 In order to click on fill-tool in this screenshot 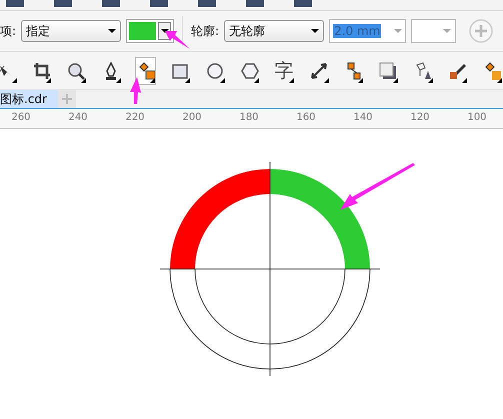, I will do `click(145, 70)`.